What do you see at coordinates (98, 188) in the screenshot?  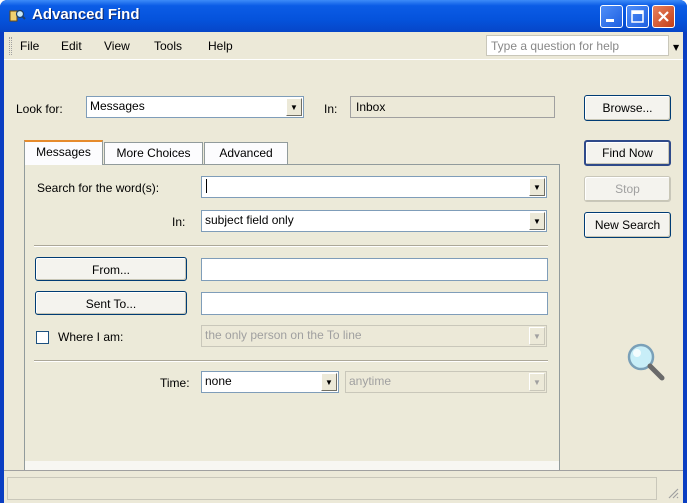 I see `search-words-label: Search for the word(s):` at bounding box center [98, 188].